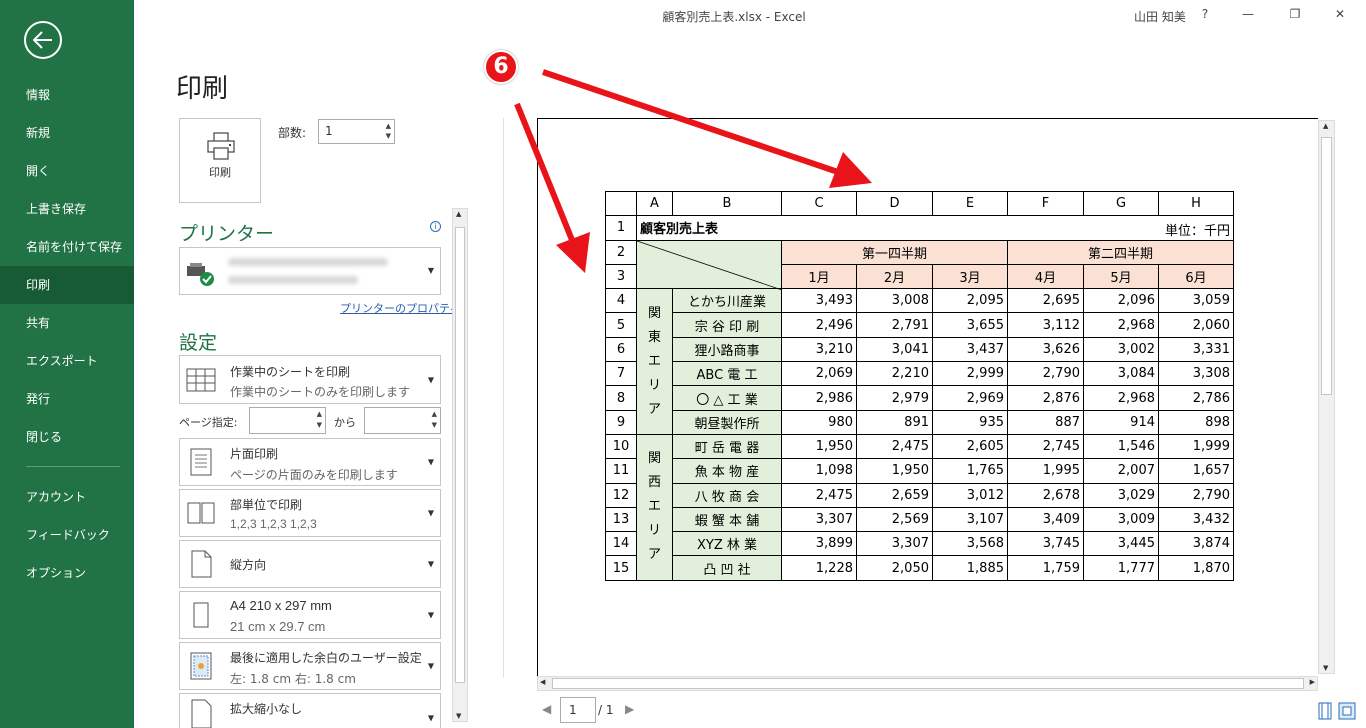 This screenshot has width=1366, height=728. I want to click on month-header: 4月, so click(1045, 276).